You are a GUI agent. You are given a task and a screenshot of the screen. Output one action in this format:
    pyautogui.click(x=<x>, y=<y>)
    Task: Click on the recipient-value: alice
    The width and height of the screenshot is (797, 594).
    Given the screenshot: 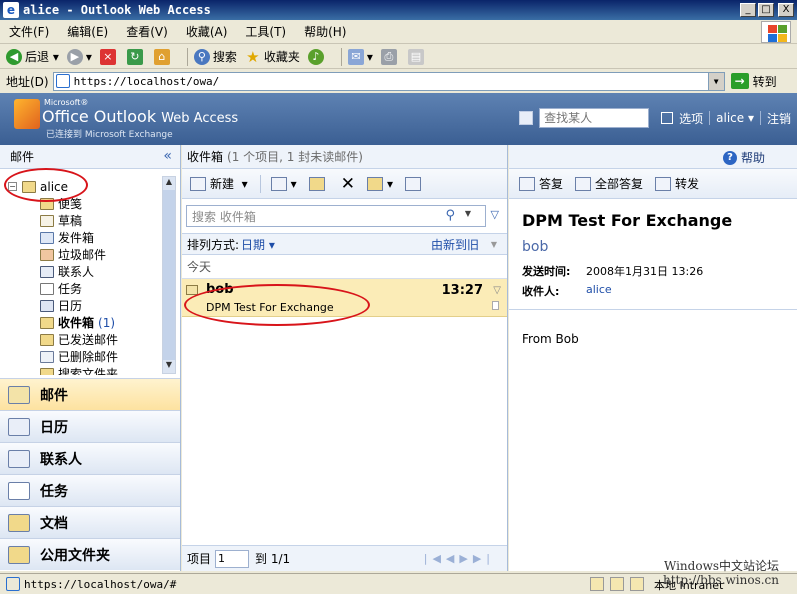 What is the action you would take?
    pyautogui.click(x=599, y=291)
    